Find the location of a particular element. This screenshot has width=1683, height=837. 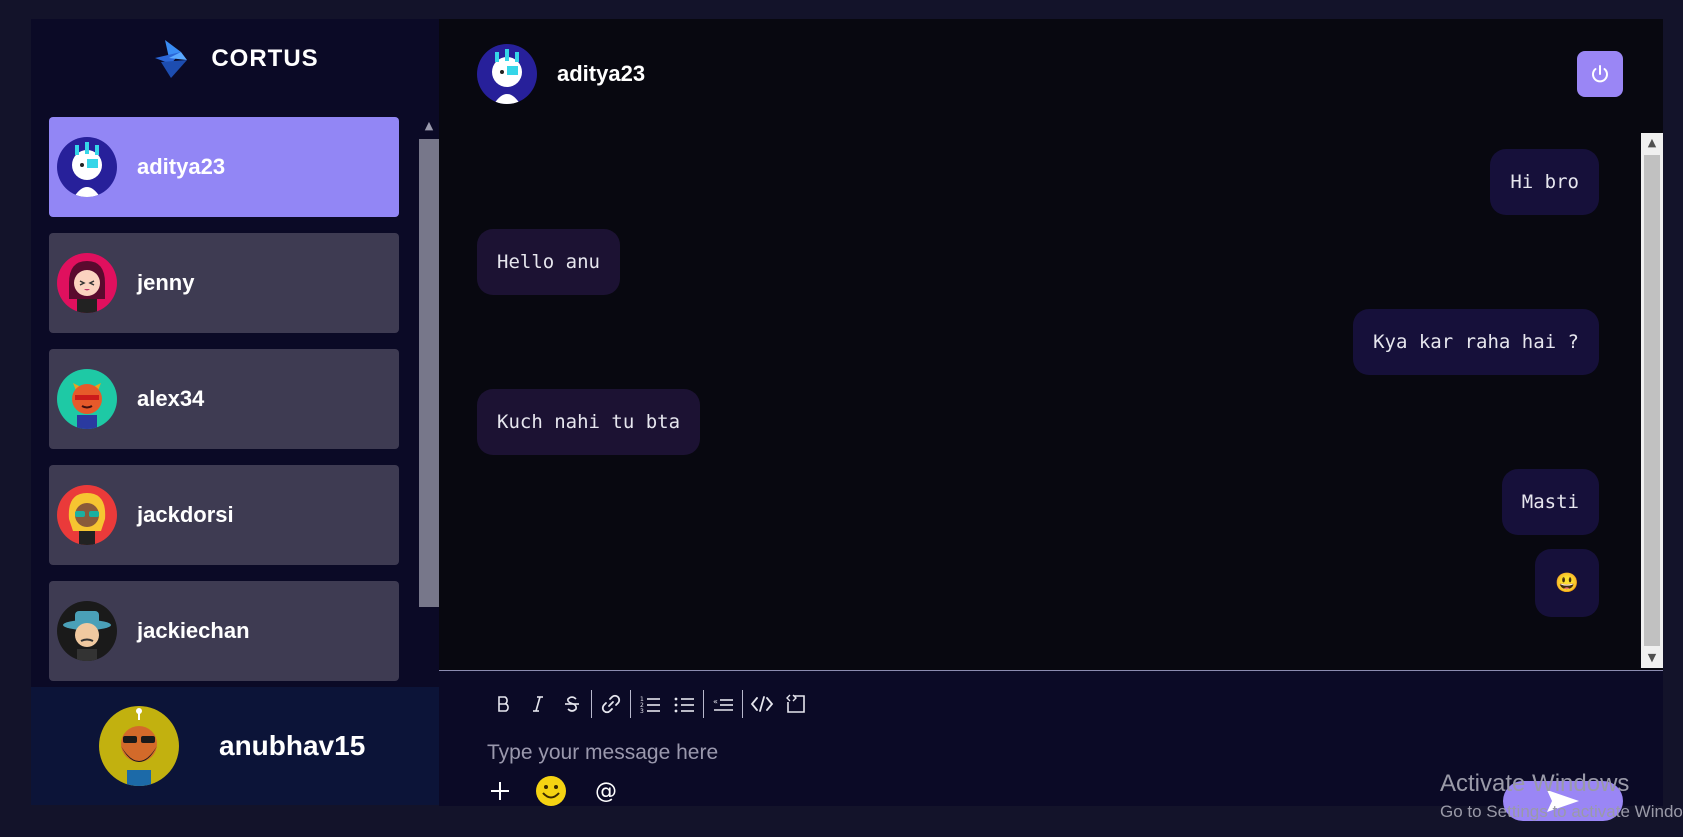

current-user-name: anubhav15 is located at coordinates (292, 745).